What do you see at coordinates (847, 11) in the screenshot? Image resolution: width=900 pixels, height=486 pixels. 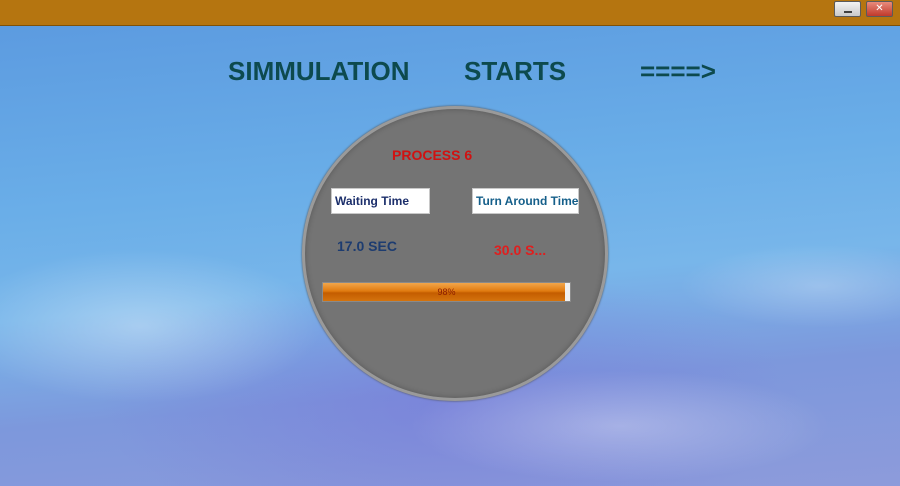 I see `minimize-icon` at bounding box center [847, 11].